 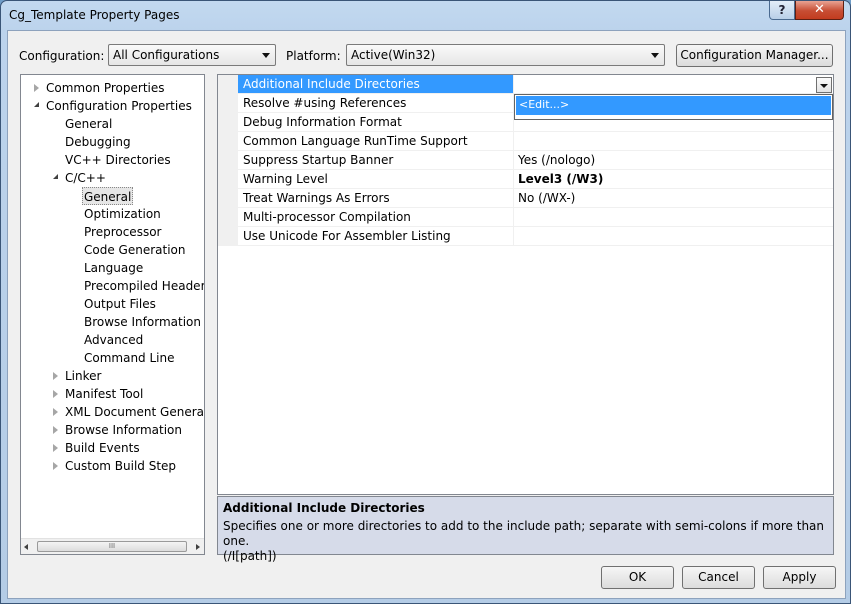 I want to click on tree-item: Optimization, so click(x=122, y=214).